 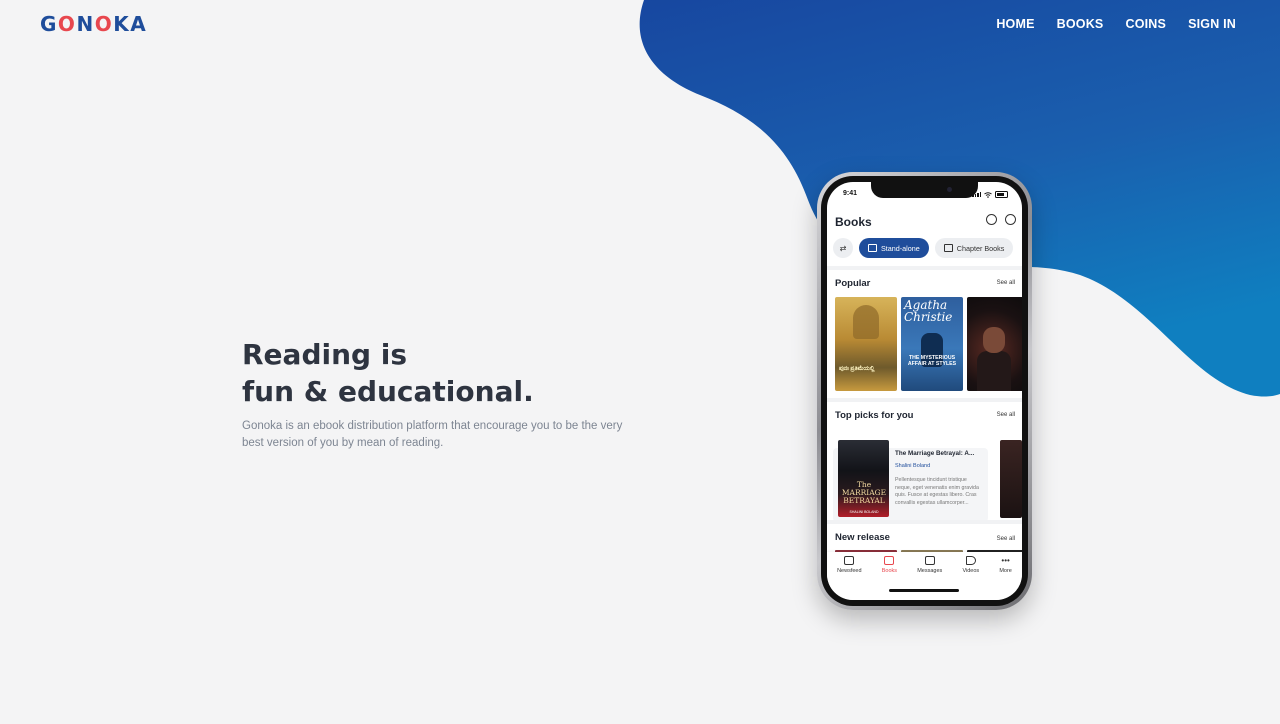 What do you see at coordinates (976, 194) in the screenshot?
I see `signal-icon` at bounding box center [976, 194].